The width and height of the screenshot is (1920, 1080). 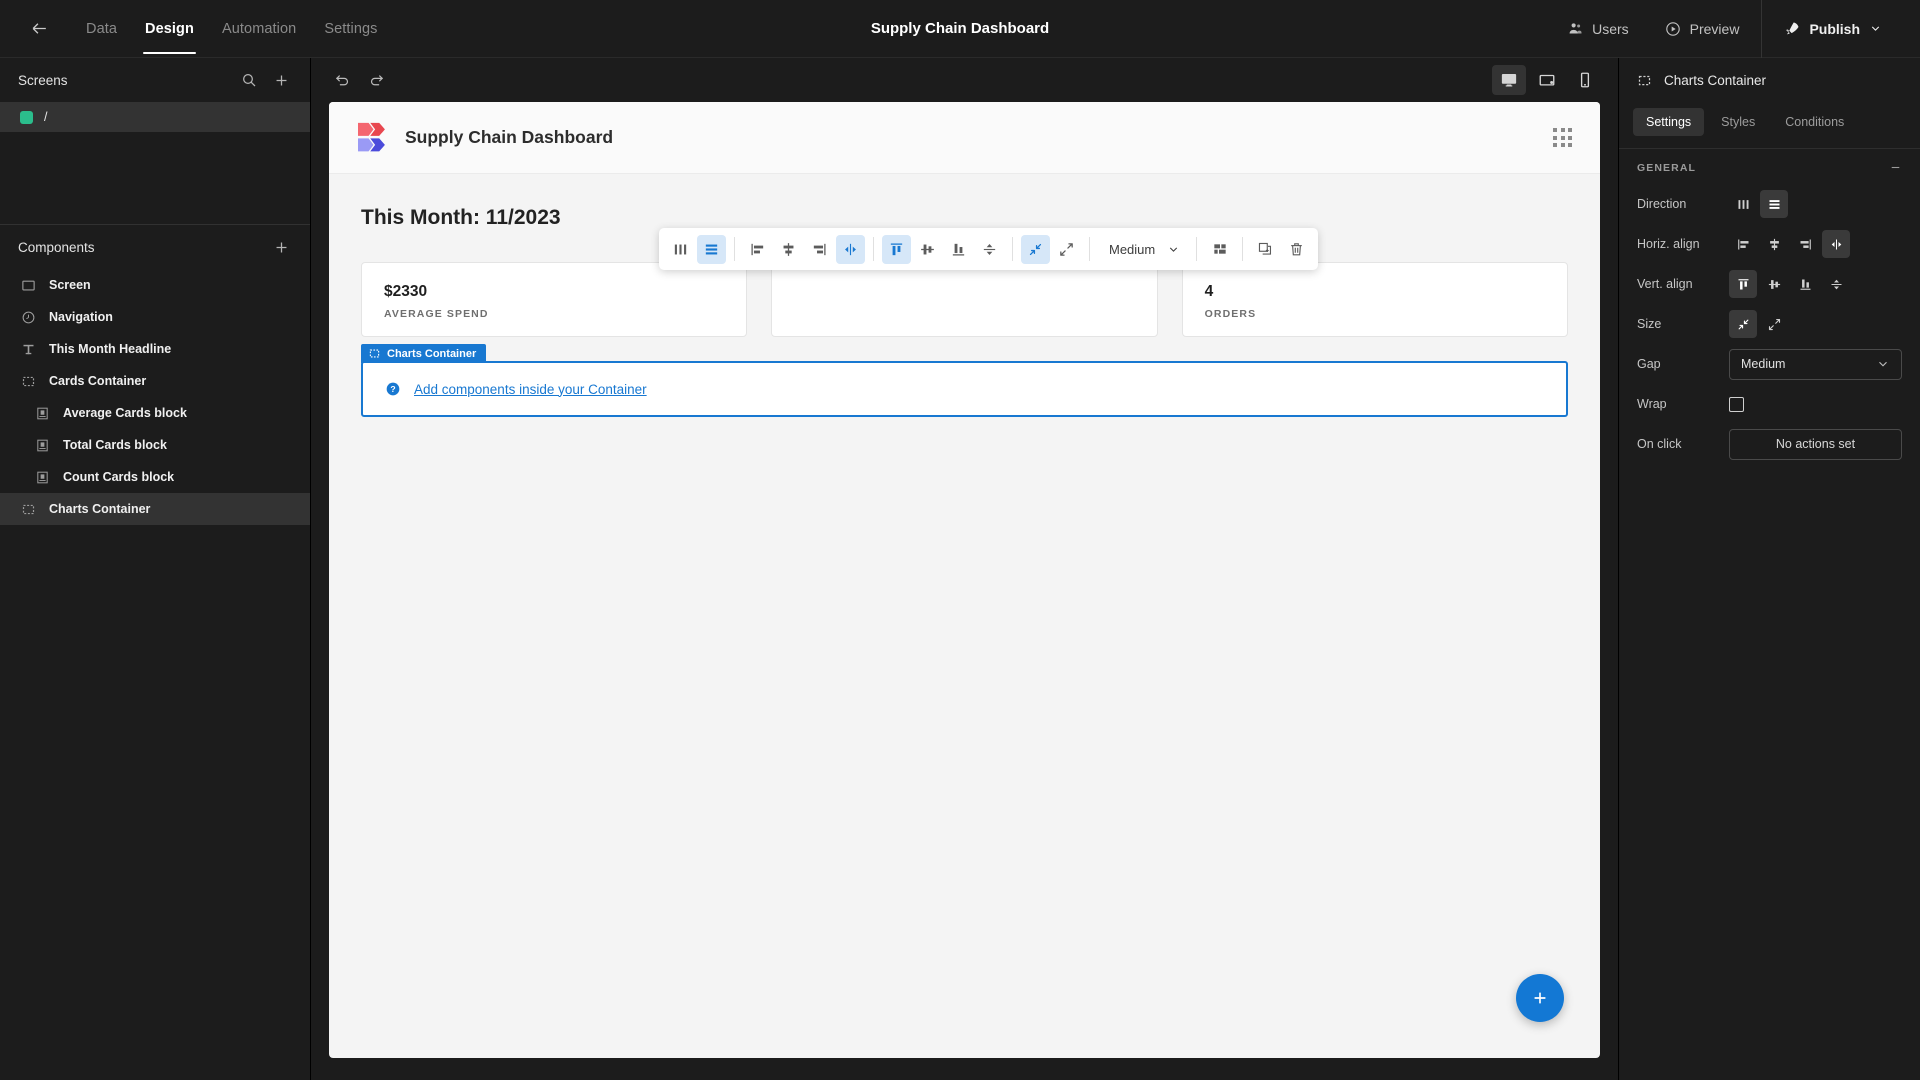 I want to click on app-logo, so click(x=373, y=137).